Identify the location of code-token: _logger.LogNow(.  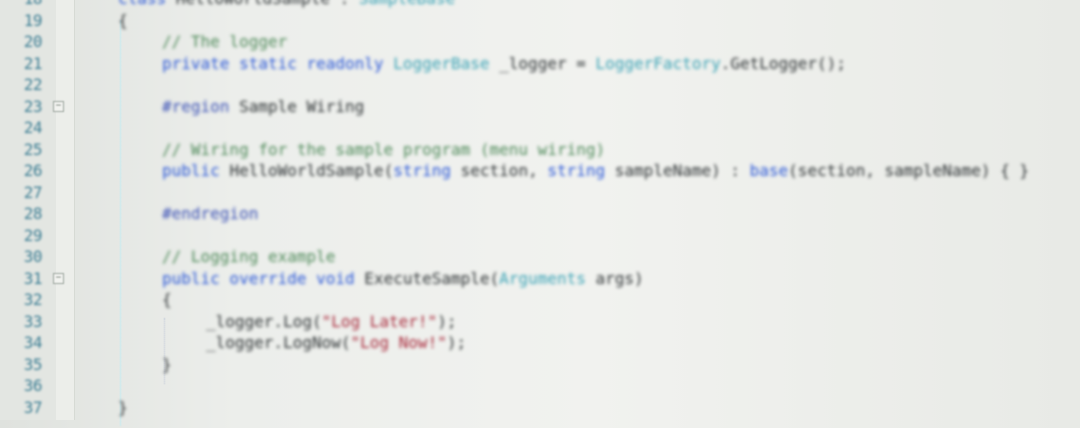
(278, 342).